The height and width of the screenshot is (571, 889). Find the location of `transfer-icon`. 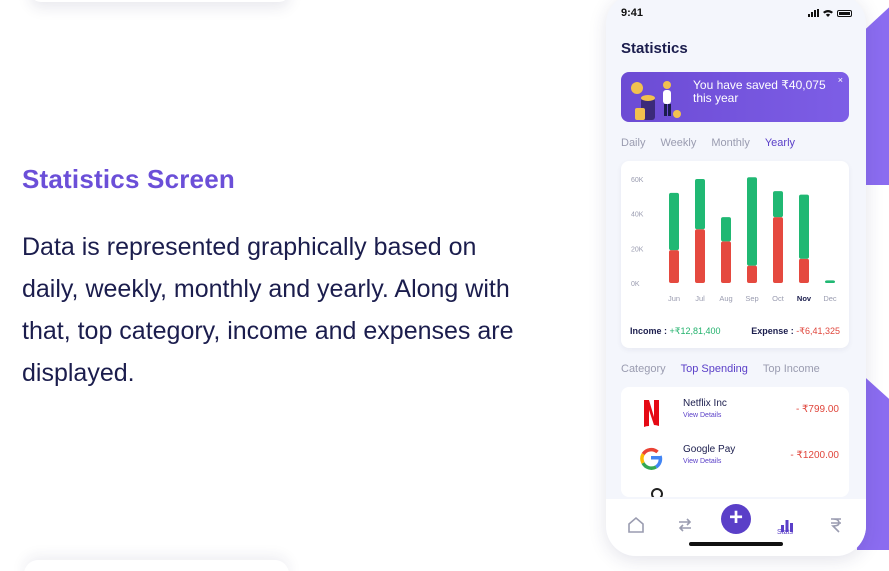

transfer-icon is located at coordinates (685, 525).